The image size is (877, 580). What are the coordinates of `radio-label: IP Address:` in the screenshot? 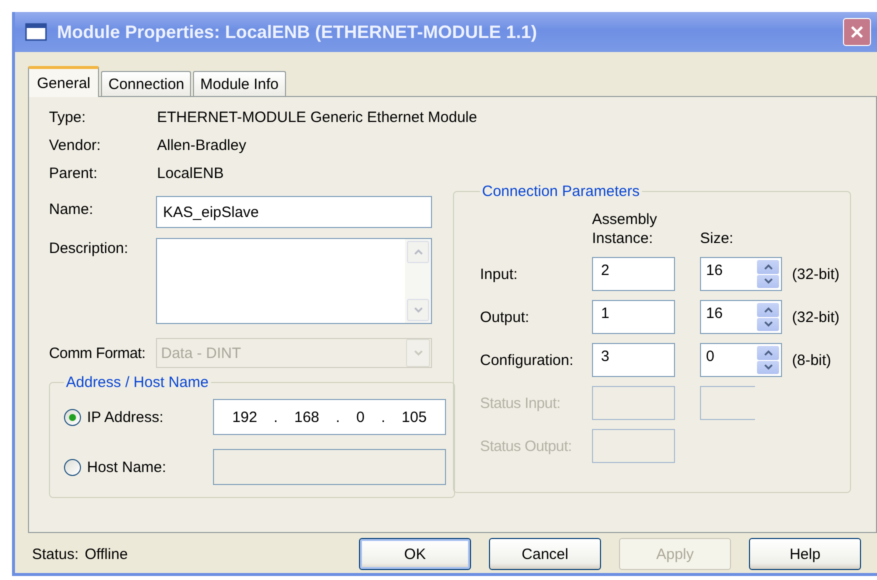 It's located at (125, 417).